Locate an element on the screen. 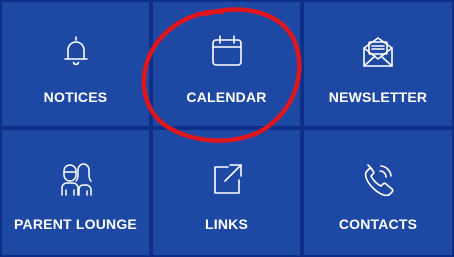  notices-label: NOTICES is located at coordinates (75, 97).